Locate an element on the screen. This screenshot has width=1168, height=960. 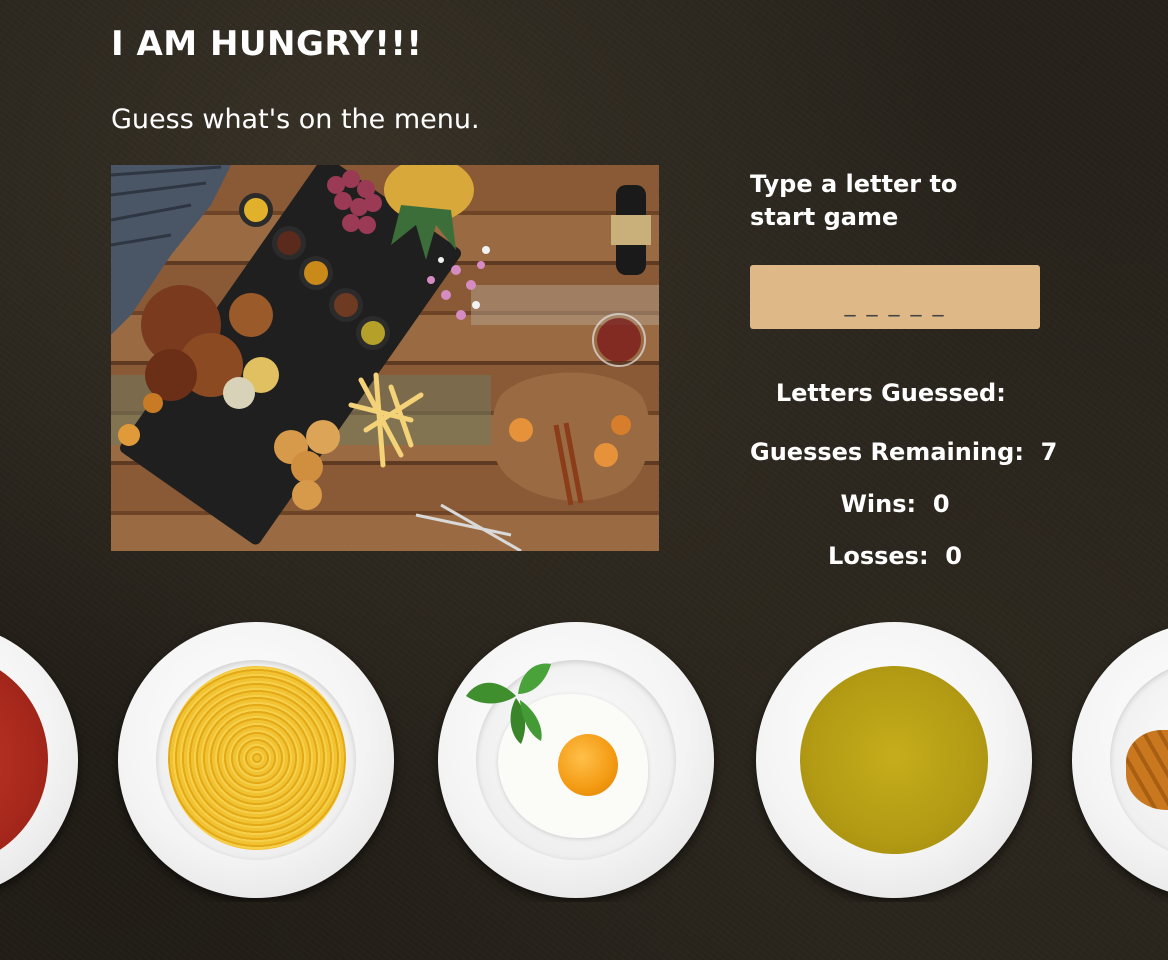
guesses-remaining-value: 7 is located at coordinates (1049, 452).